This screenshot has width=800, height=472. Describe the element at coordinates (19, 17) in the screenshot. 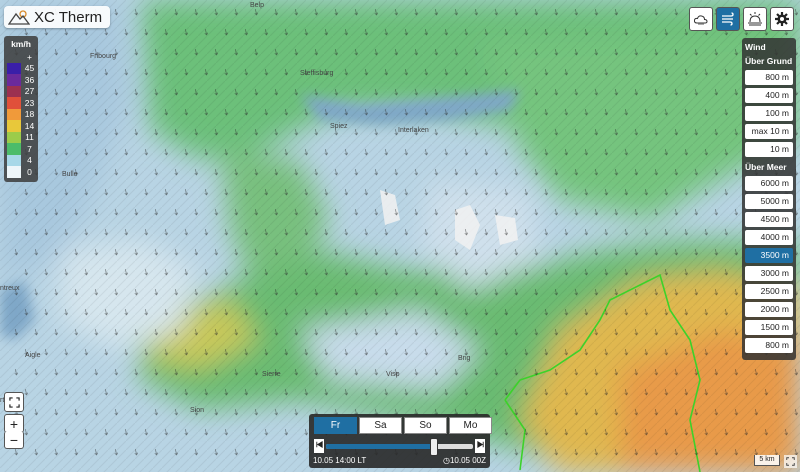

I see `mountain-sun-icon` at that location.